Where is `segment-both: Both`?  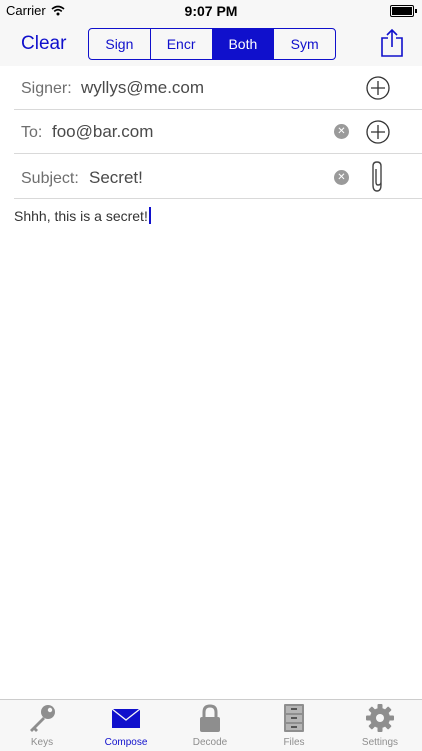 segment-both: Both is located at coordinates (242, 44).